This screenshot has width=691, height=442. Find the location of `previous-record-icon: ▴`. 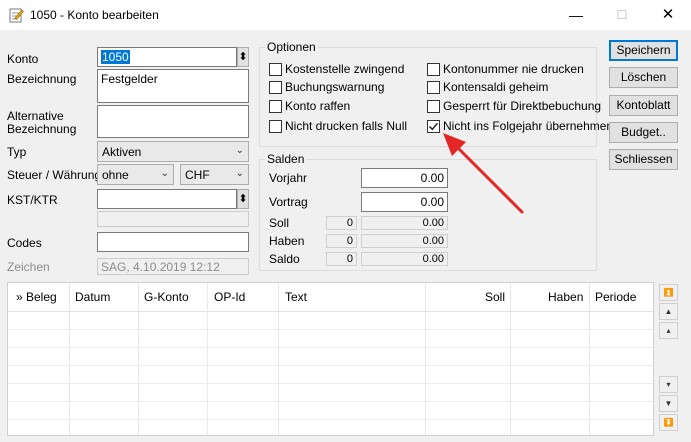

previous-record-icon: ▴ is located at coordinates (668, 330).